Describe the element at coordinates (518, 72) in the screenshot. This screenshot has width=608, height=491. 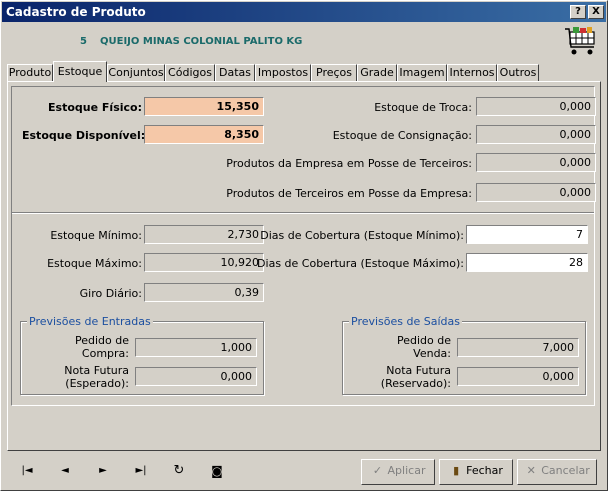
I see `tab-outros: Outros` at that location.